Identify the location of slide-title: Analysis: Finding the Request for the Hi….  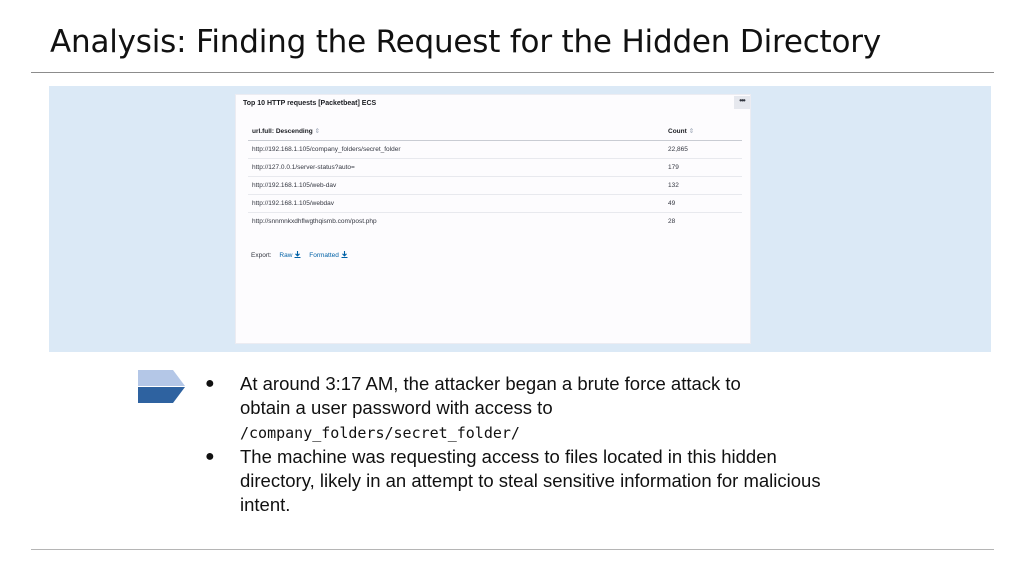
(465, 42).